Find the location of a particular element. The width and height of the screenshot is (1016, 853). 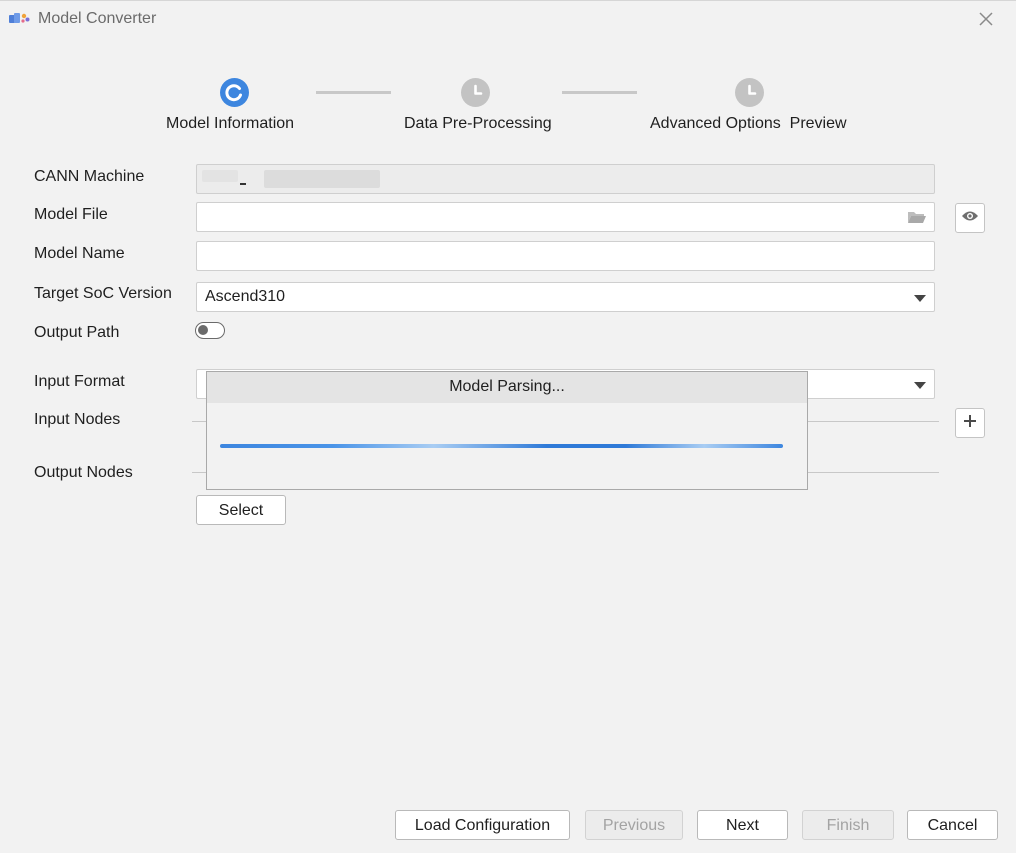

output-path-toggle is located at coordinates (210, 330).